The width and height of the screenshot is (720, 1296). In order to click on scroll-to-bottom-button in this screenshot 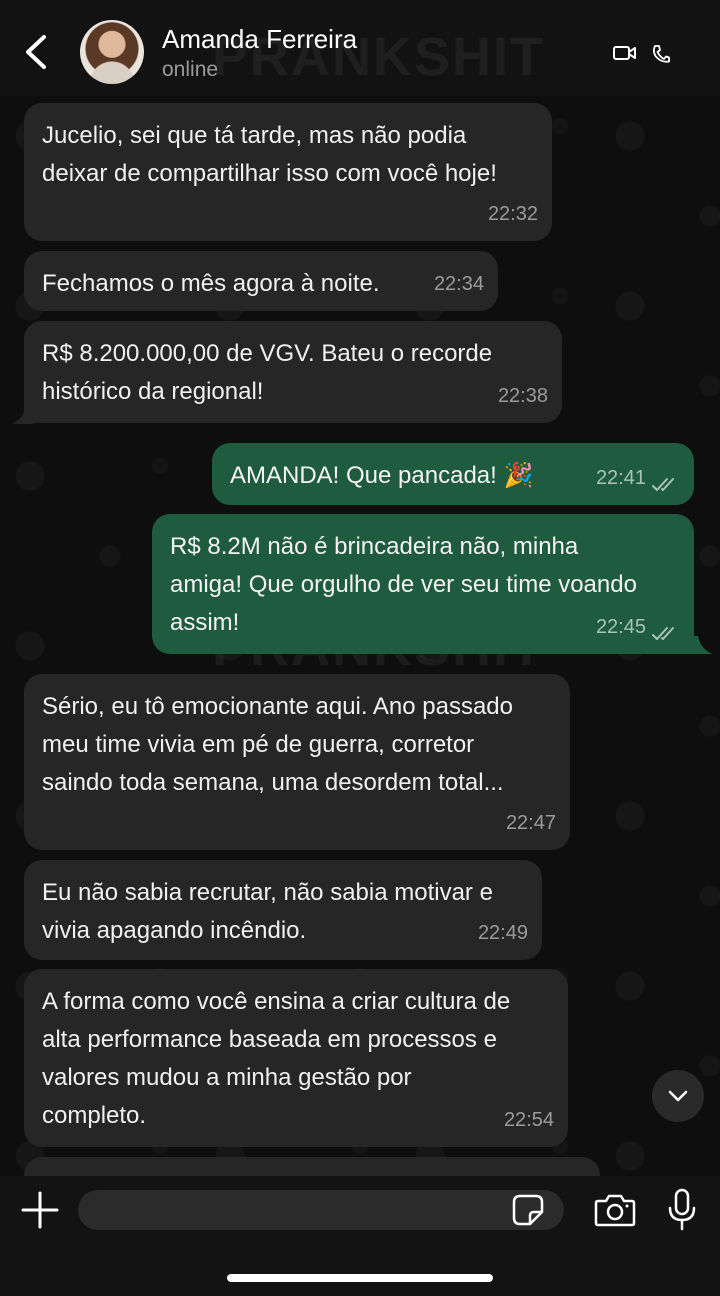, I will do `click(678, 1096)`.